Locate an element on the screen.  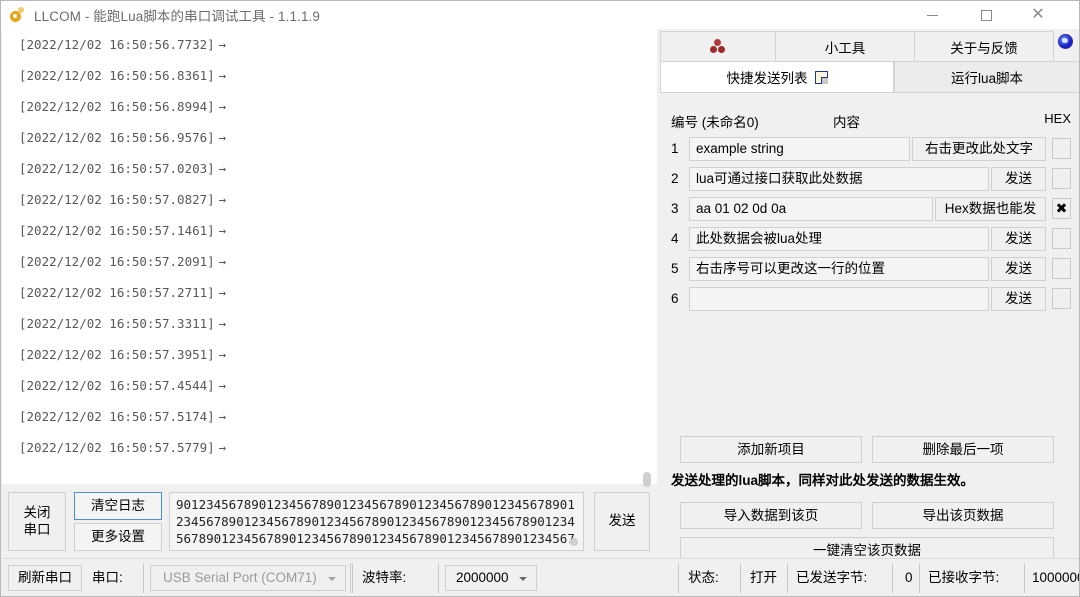
row-value-input: 右击序号可以更改这一行的位置 is located at coordinates (839, 269).